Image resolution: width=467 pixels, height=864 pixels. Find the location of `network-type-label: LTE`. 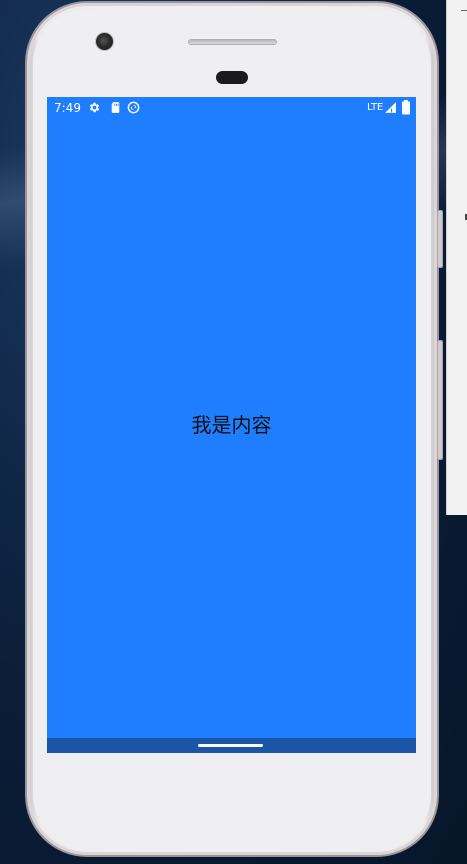

network-type-label: LTE is located at coordinates (375, 107).